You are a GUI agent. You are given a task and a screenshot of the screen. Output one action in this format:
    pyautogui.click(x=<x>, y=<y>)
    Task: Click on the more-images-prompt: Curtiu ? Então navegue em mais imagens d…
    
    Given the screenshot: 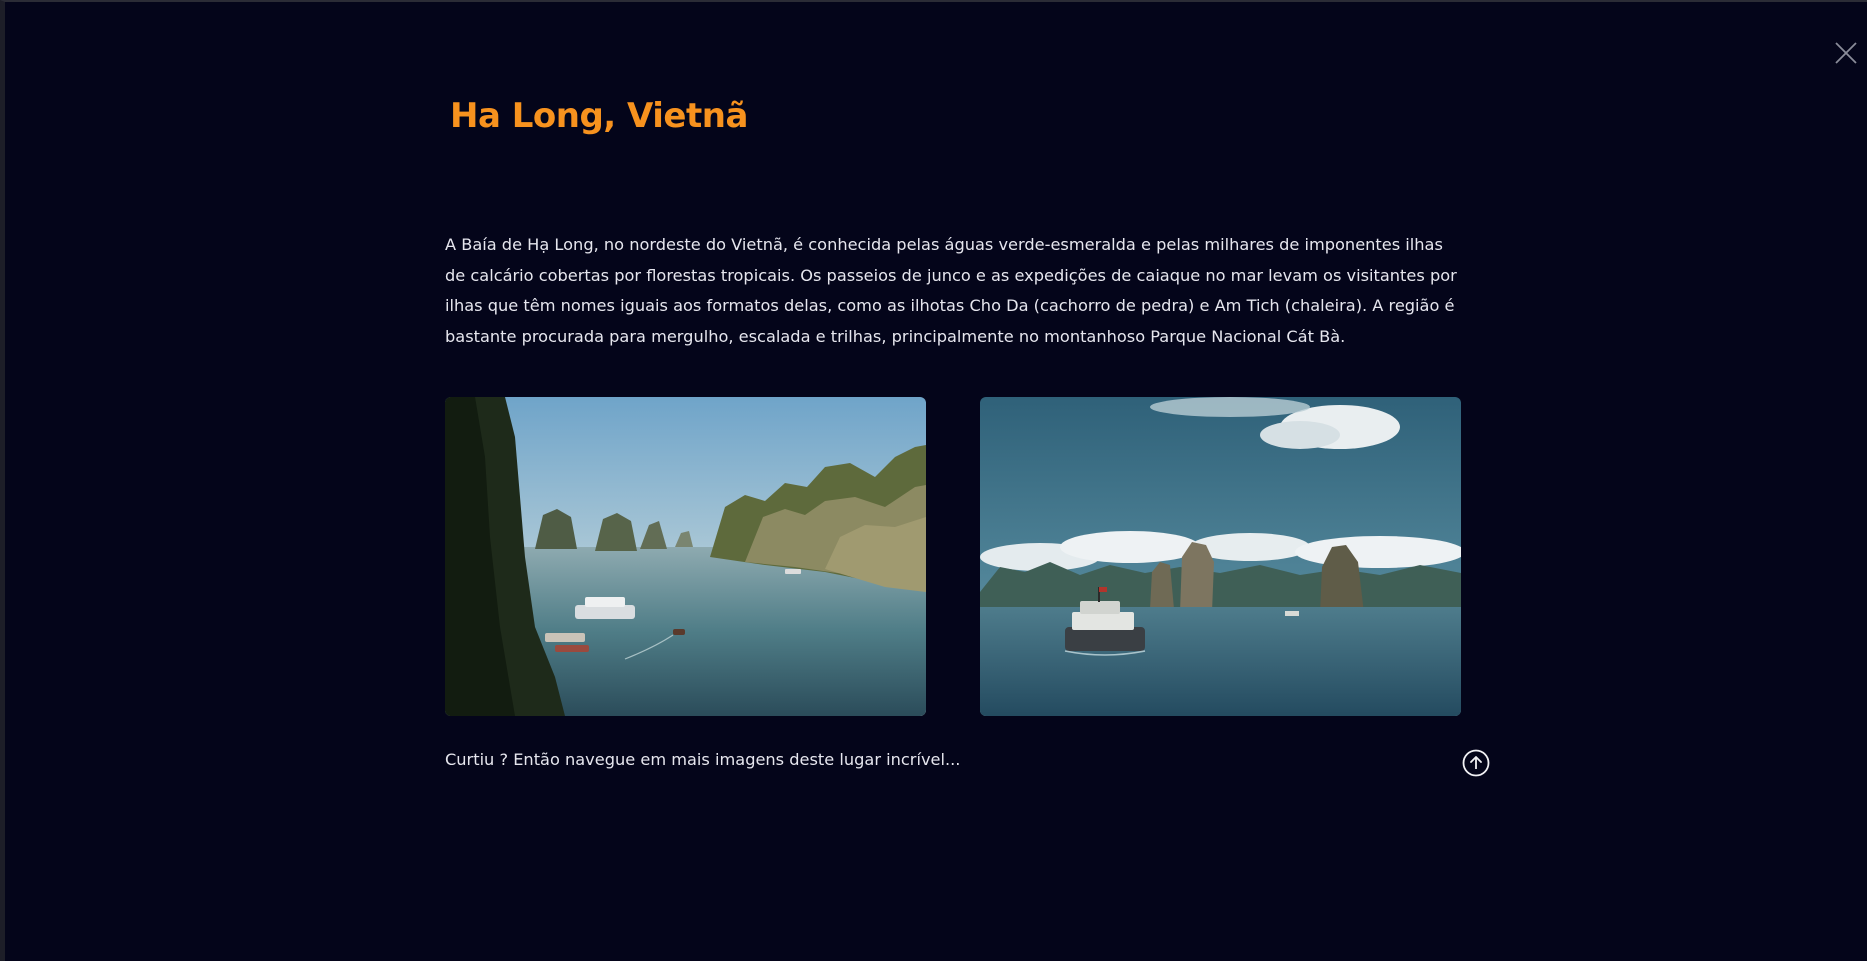 What is the action you would take?
    pyautogui.click(x=703, y=759)
    